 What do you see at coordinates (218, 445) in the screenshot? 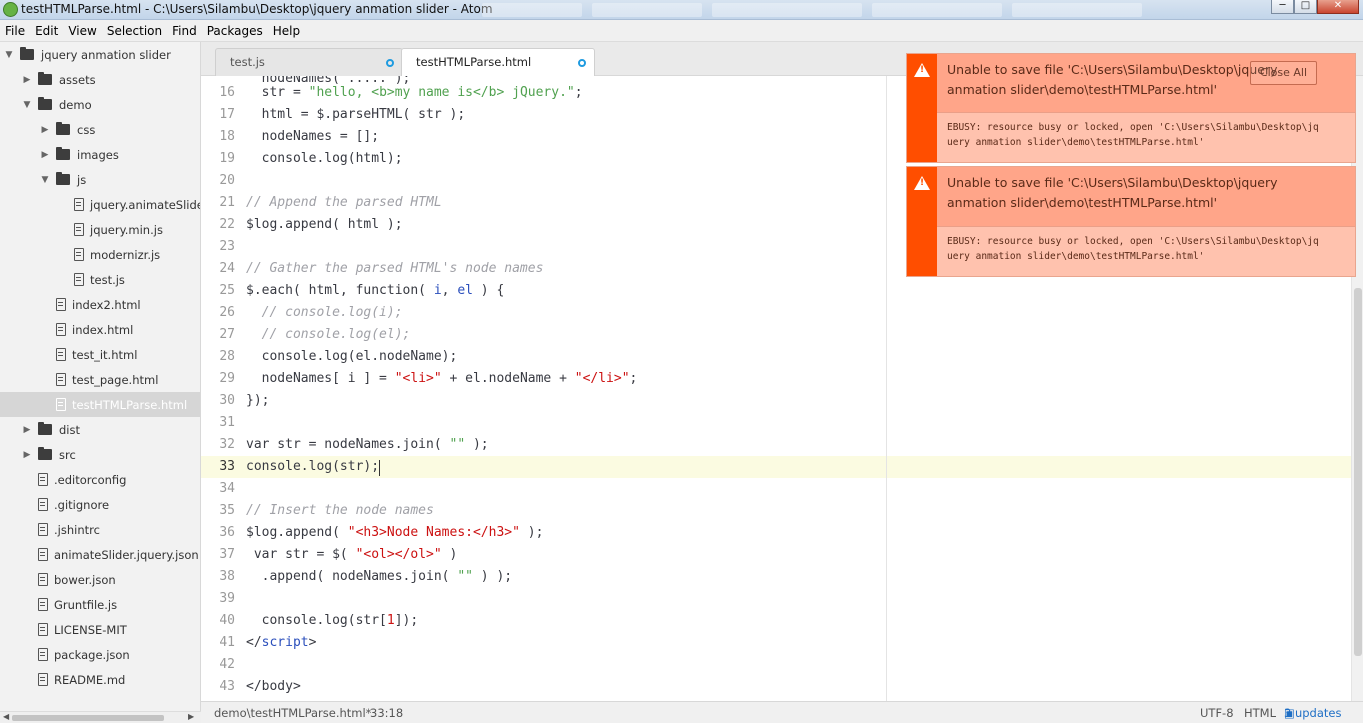
I see `line-number: 32` at bounding box center [218, 445].